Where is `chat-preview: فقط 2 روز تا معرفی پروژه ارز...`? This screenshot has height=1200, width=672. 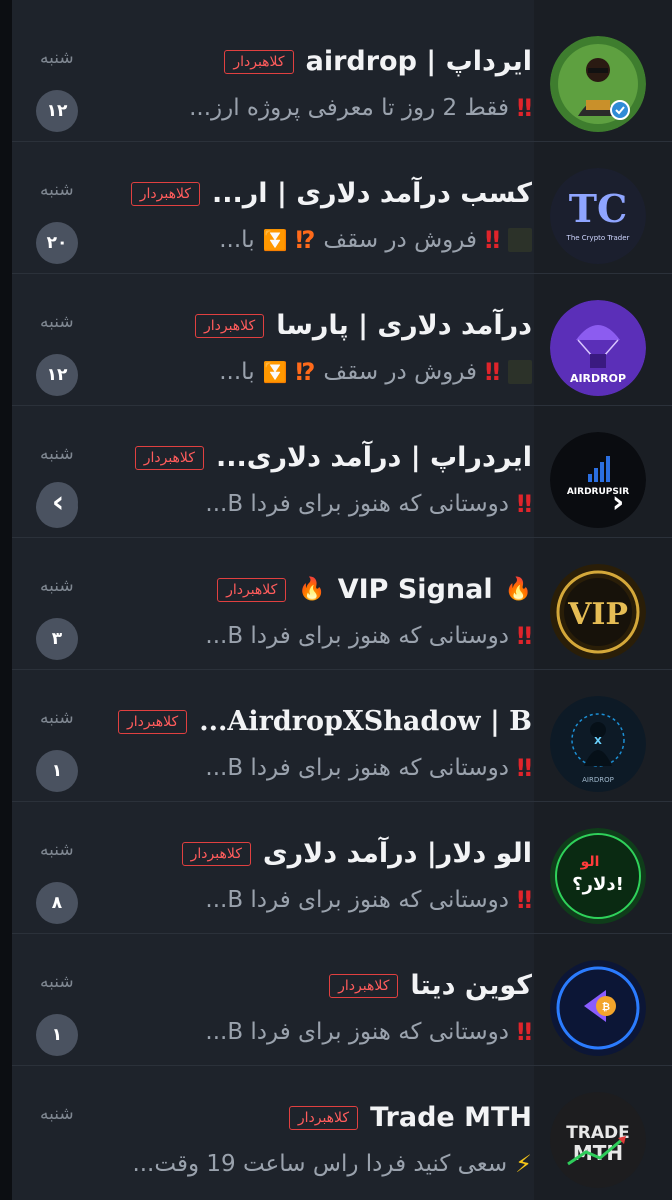
chat-preview: فقط 2 روز تا معرفی پروژه ارز... is located at coordinates (349, 108).